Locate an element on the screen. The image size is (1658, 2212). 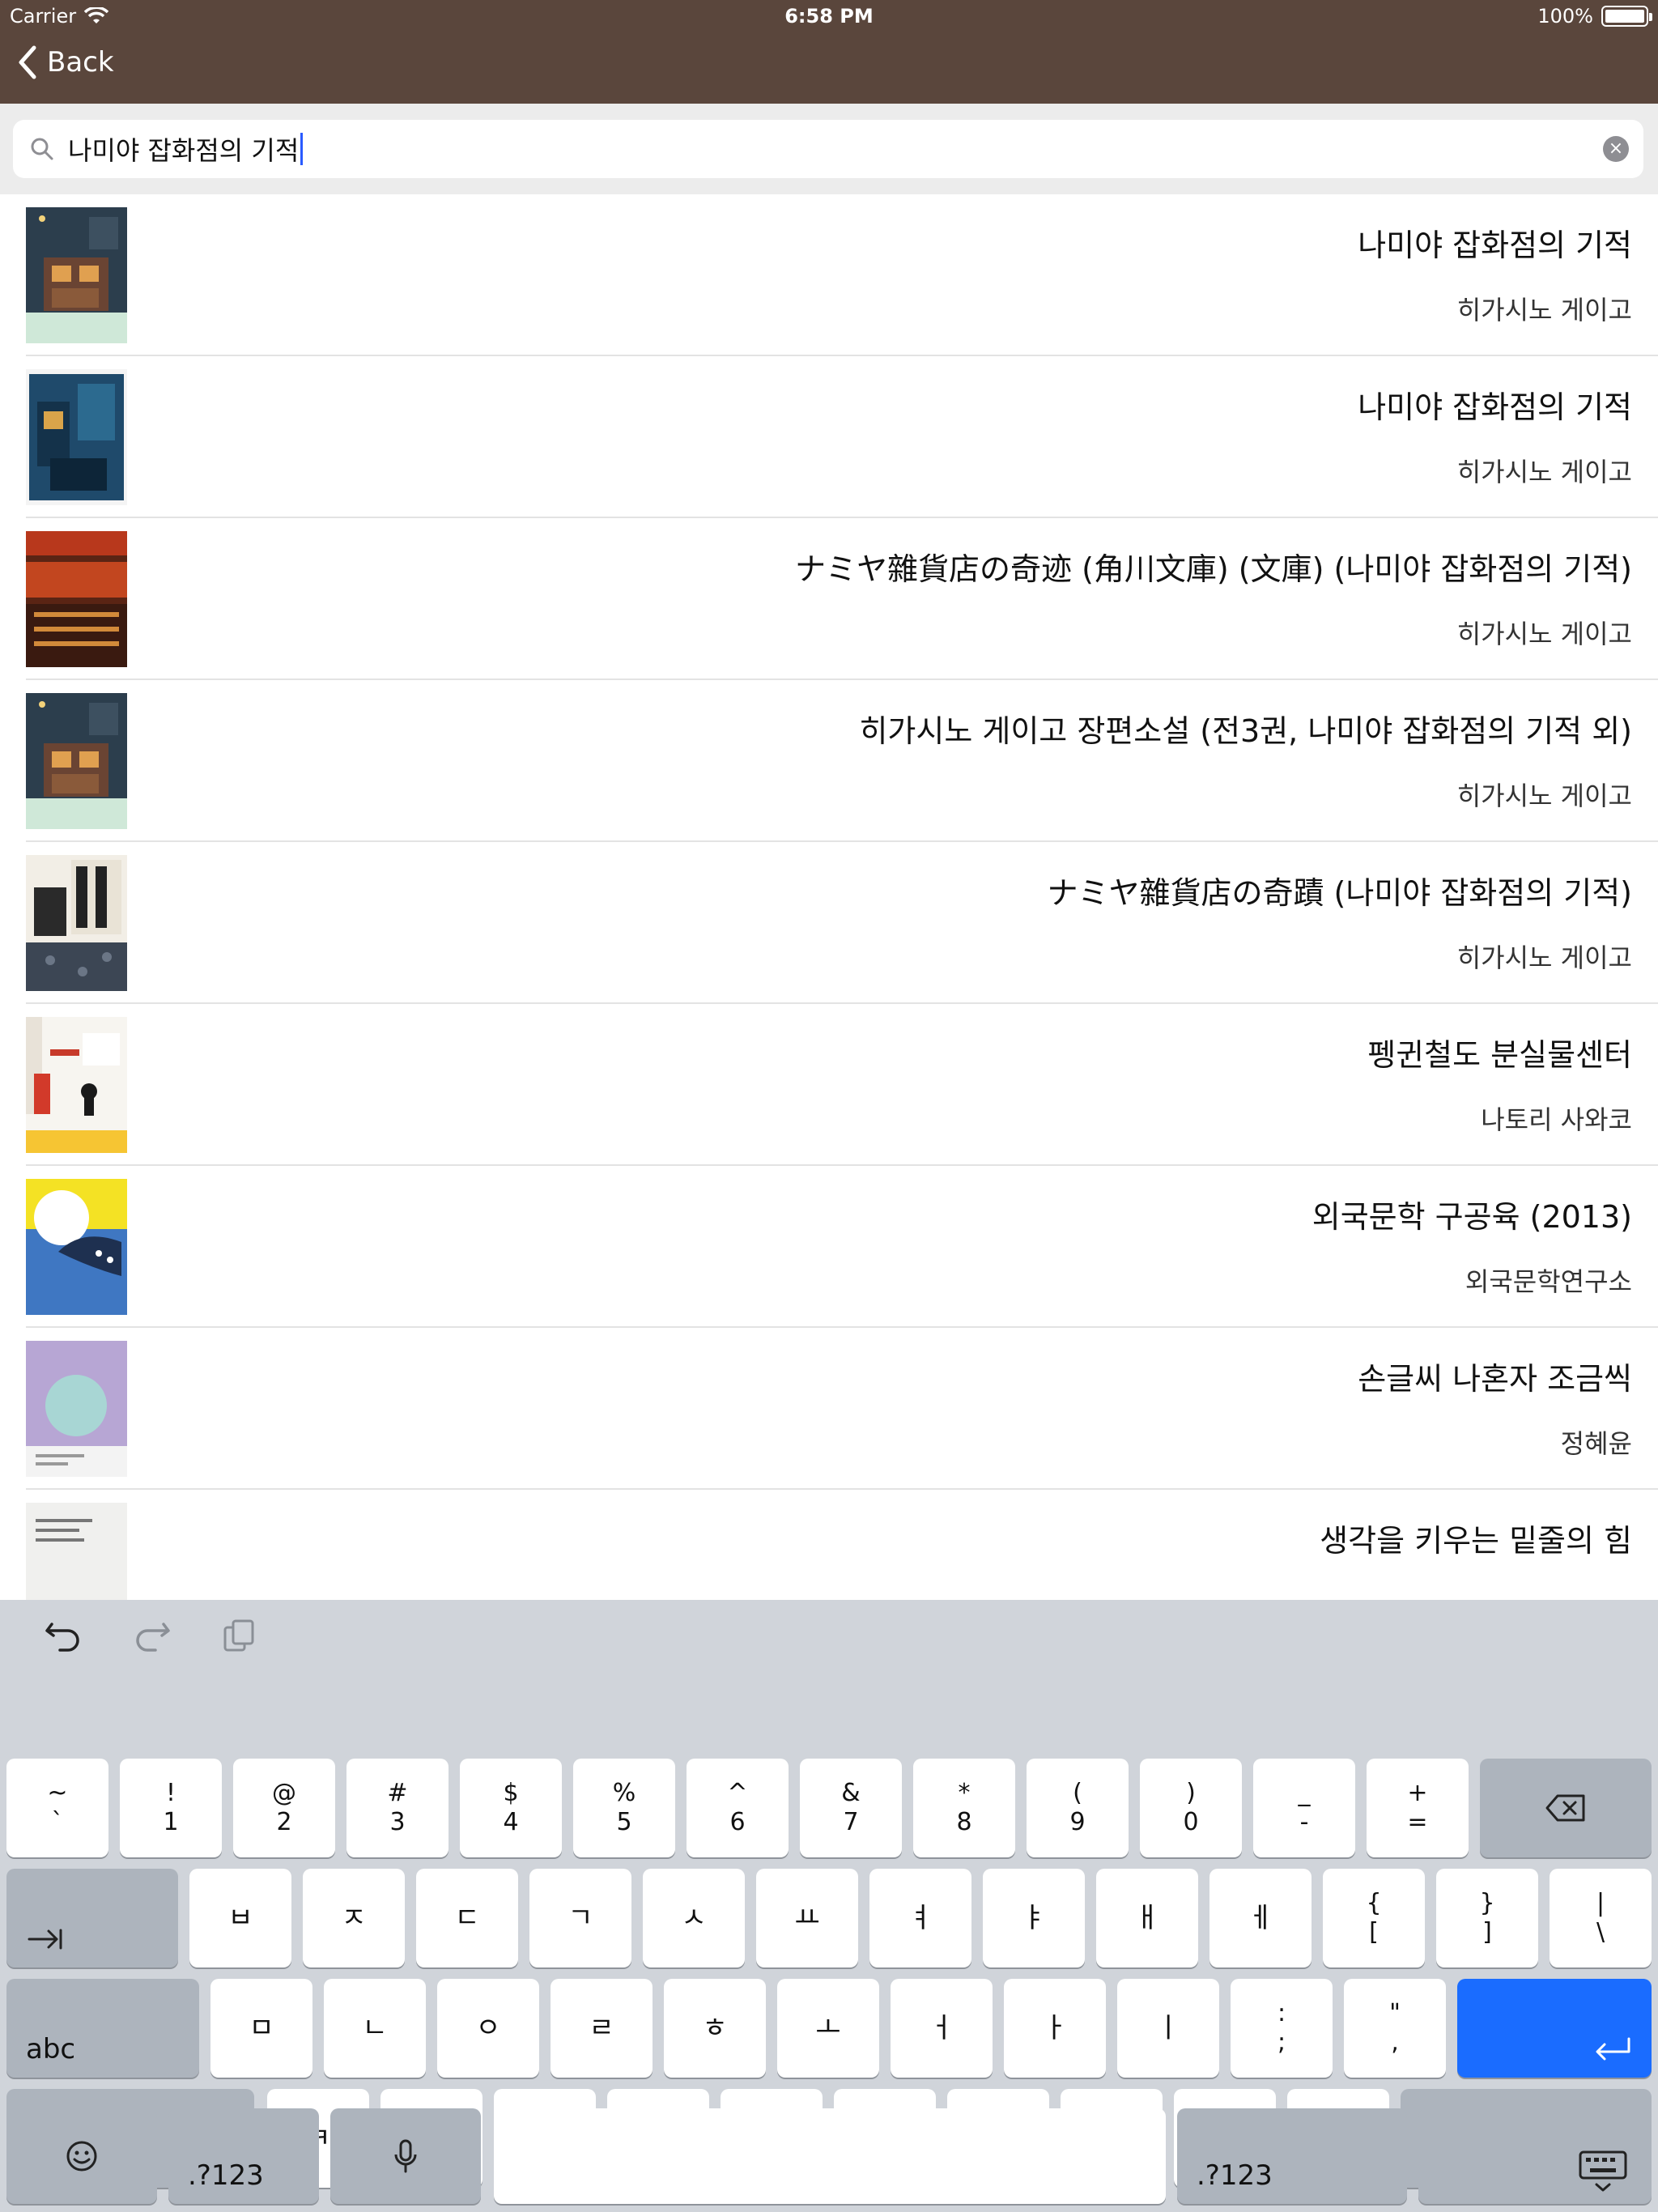
return-key is located at coordinates (1554, 2029).